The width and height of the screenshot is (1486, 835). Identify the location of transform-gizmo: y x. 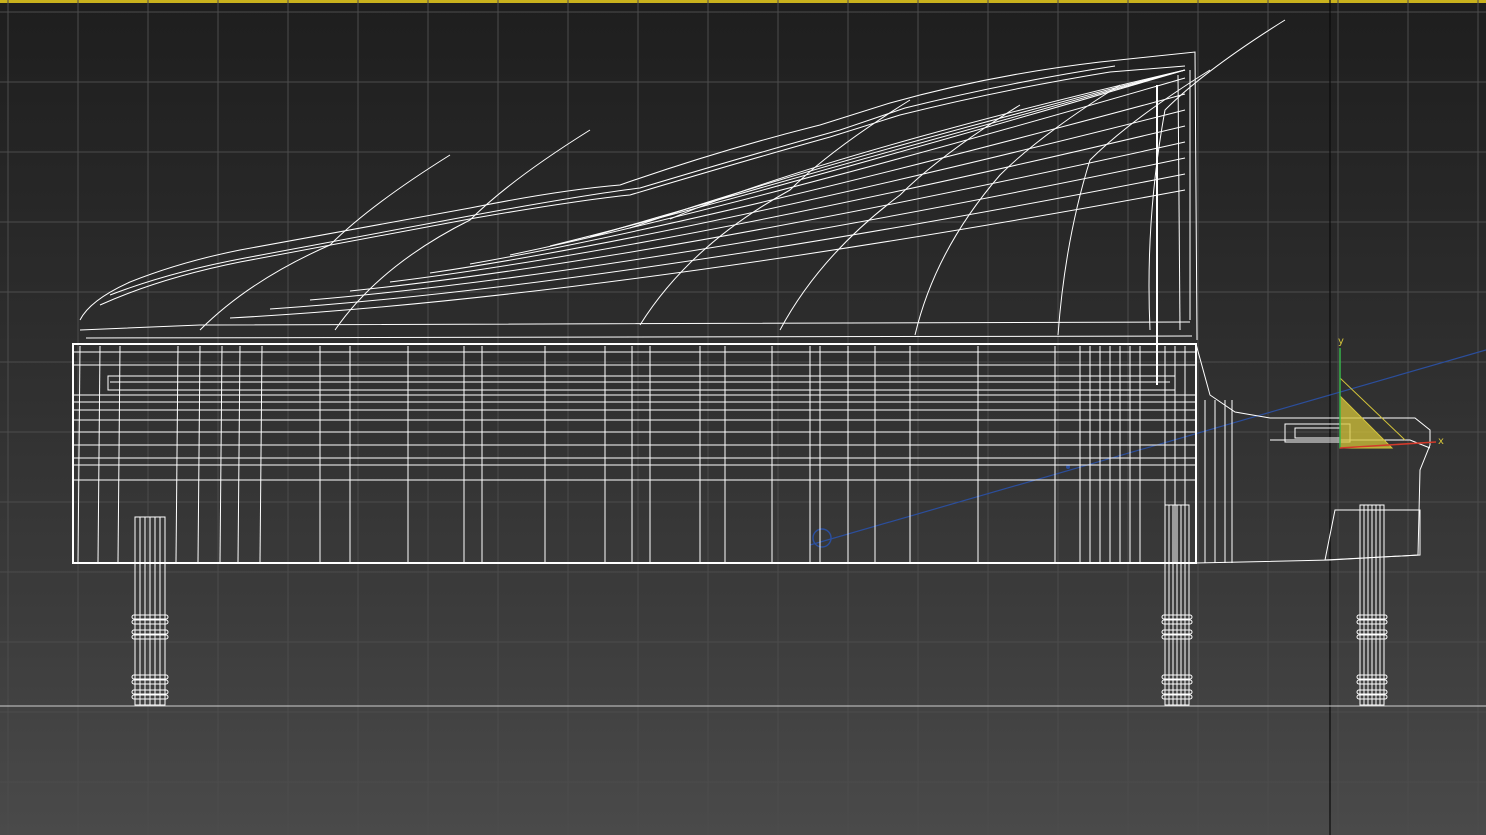
(1391, 392).